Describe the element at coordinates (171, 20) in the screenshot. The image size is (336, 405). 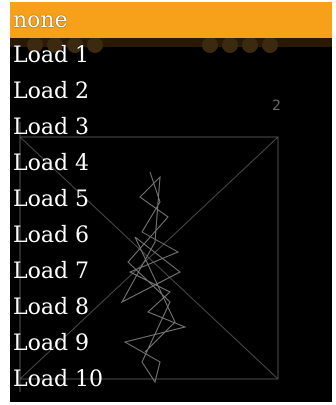
I see `dropdown-option-none: none` at that location.